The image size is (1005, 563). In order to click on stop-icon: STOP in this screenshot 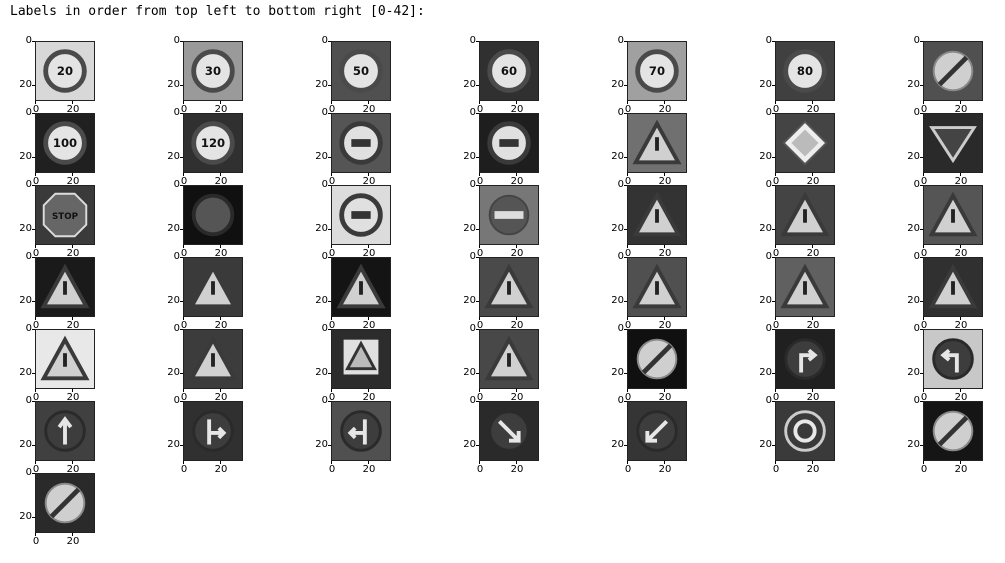, I will do `click(65, 215)`.